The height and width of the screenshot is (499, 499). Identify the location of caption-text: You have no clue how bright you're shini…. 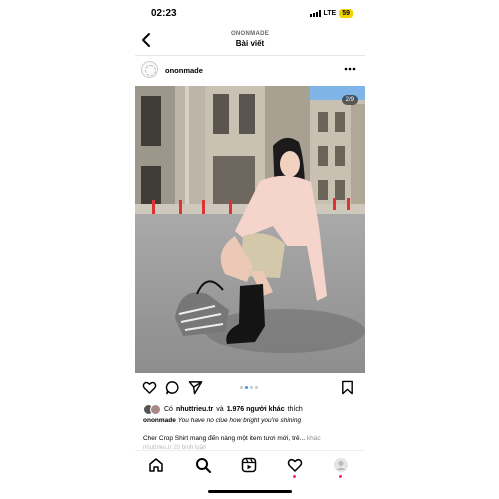
(239, 420).